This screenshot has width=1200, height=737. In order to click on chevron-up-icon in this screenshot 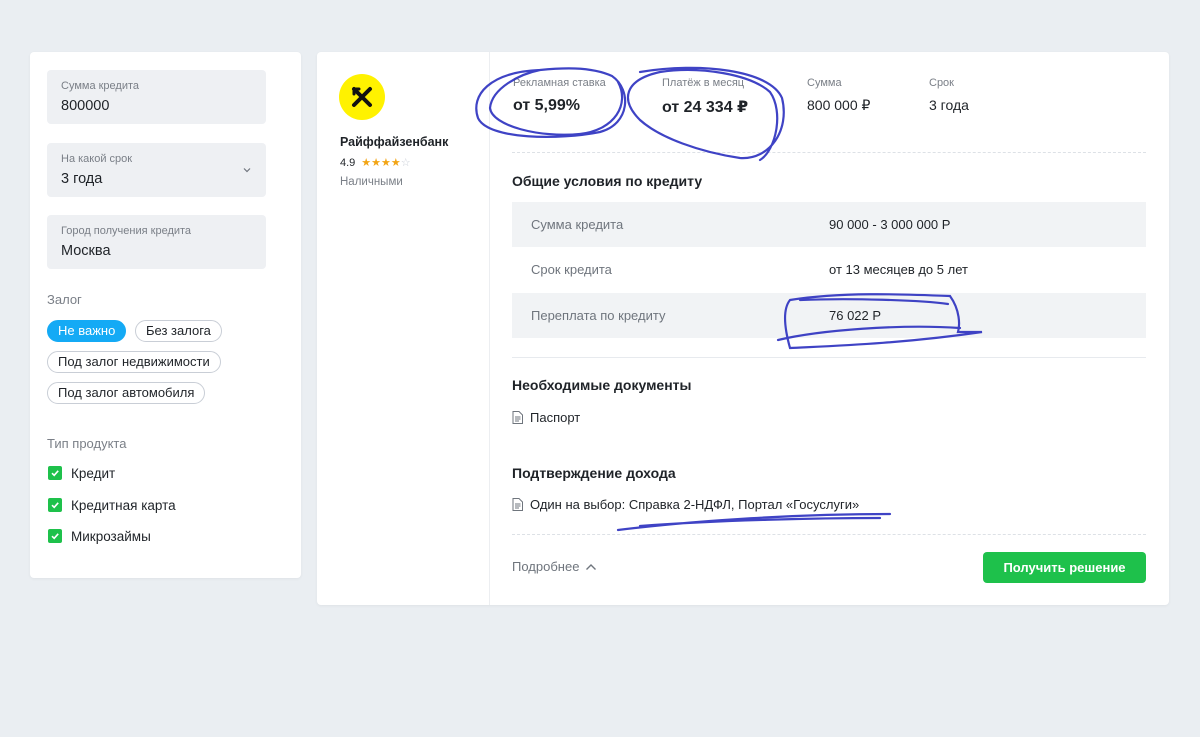, I will do `click(591, 567)`.